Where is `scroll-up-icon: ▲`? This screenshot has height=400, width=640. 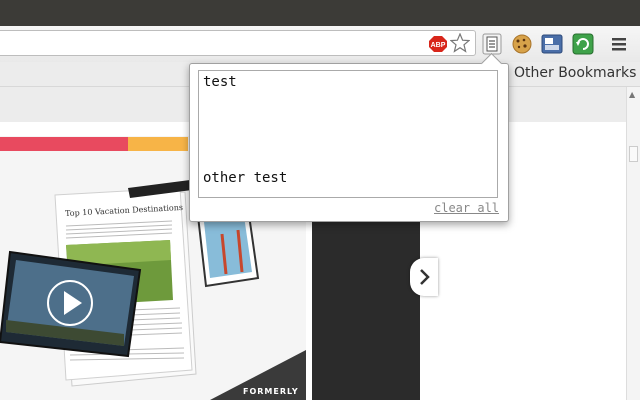 scroll-up-icon: ▲ is located at coordinates (632, 94).